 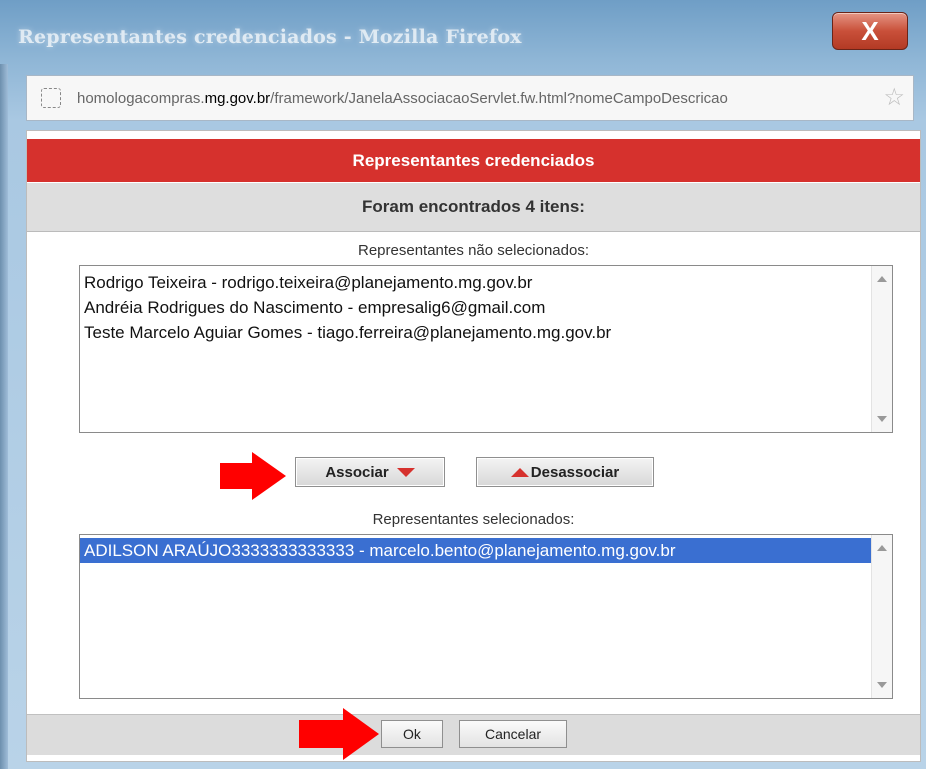 I want to click on cancel-label: Cancelar, so click(x=513, y=734).